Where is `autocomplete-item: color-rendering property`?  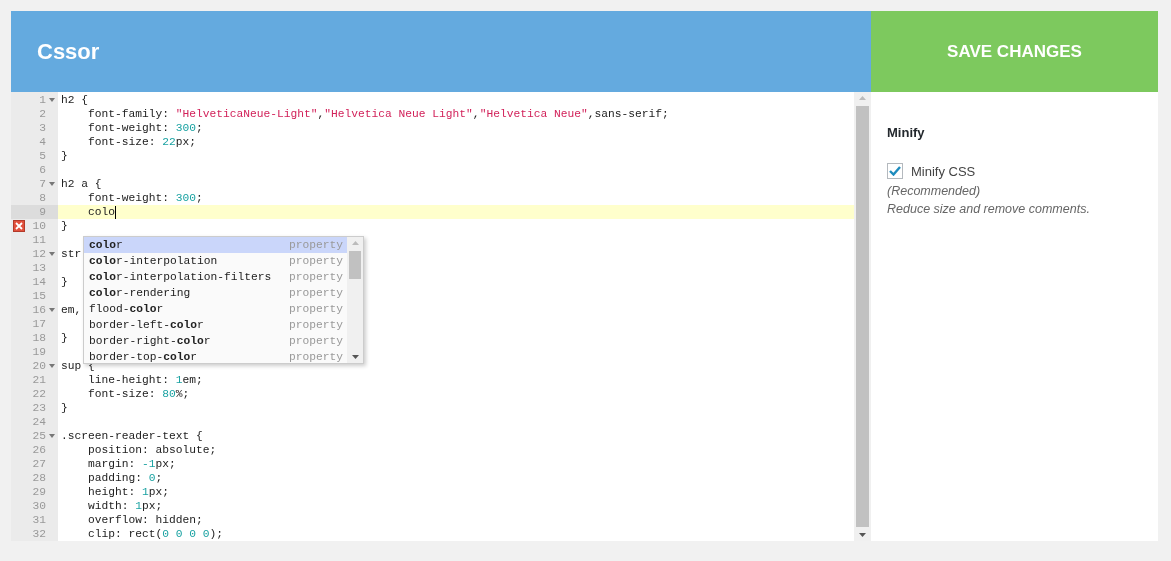 autocomplete-item: color-rendering property is located at coordinates (215, 293).